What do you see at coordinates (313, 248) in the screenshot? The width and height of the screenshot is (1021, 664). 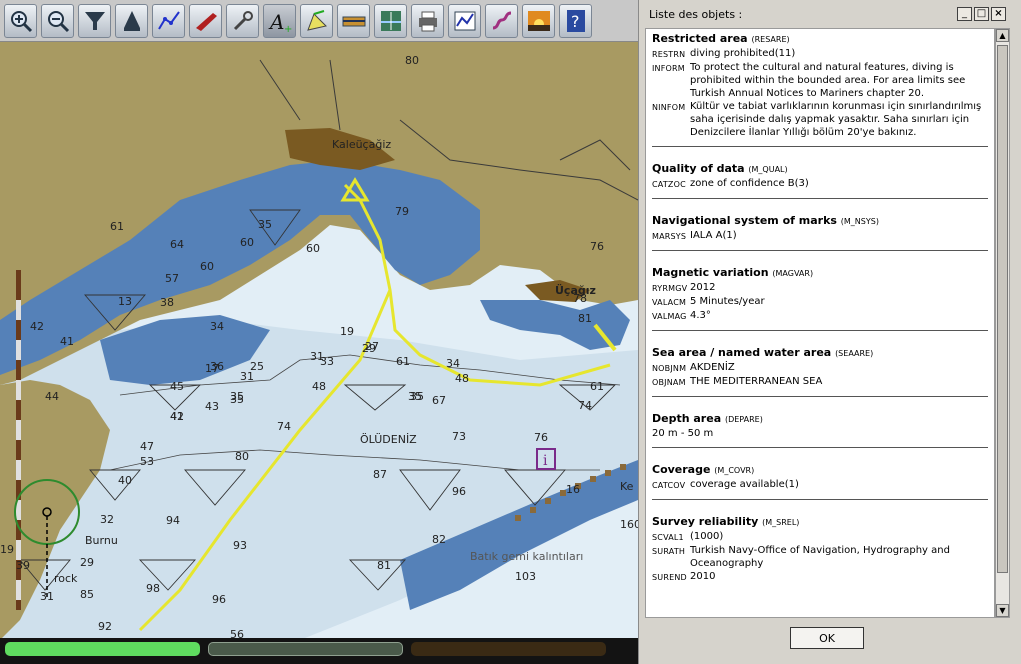 I see `sounding-3: 60` at bounding box center [313, 248].